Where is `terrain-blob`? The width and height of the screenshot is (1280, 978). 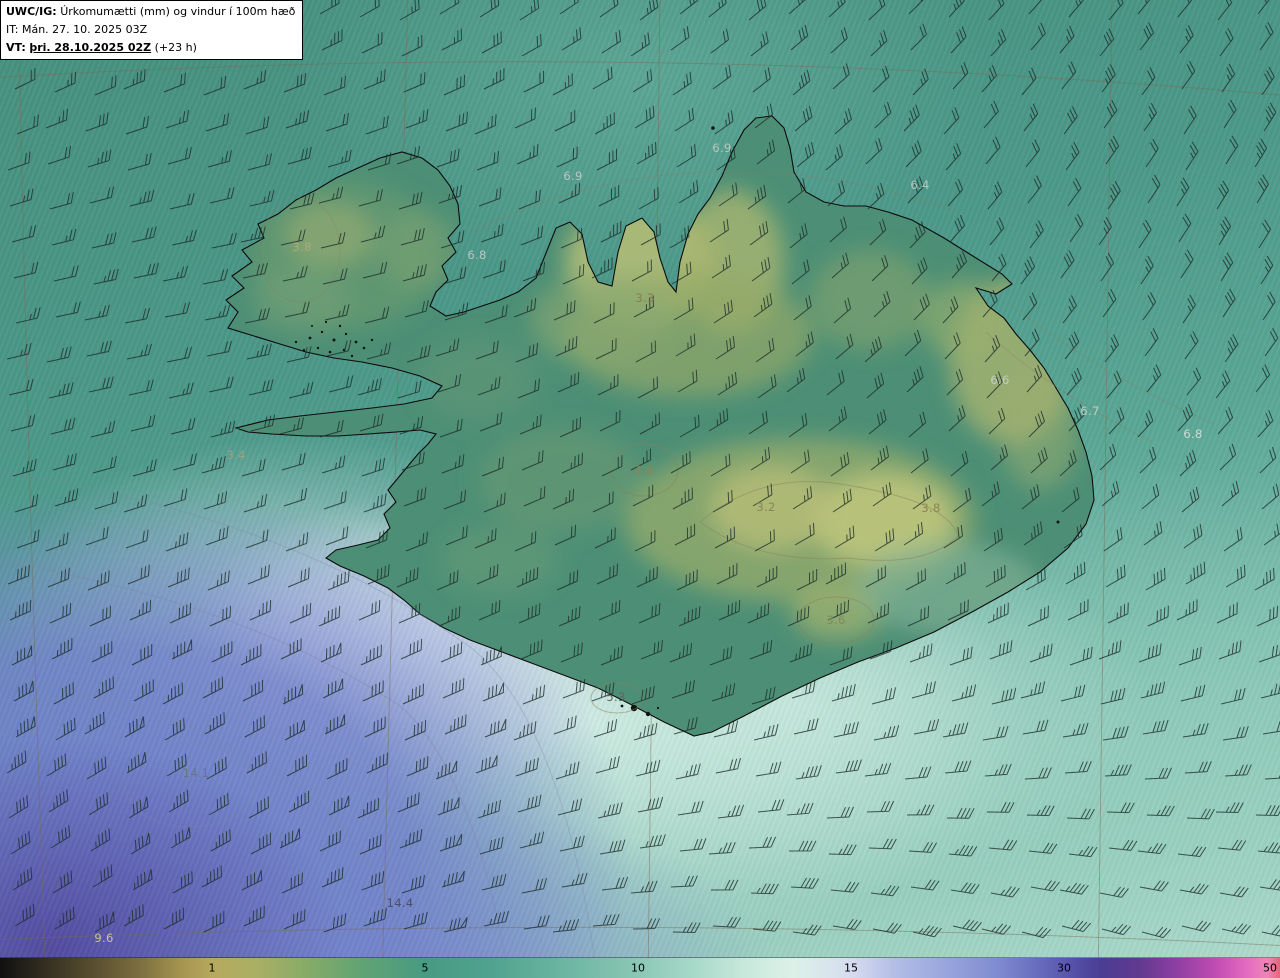
terrain-blob is located at coordinates (560, 480).